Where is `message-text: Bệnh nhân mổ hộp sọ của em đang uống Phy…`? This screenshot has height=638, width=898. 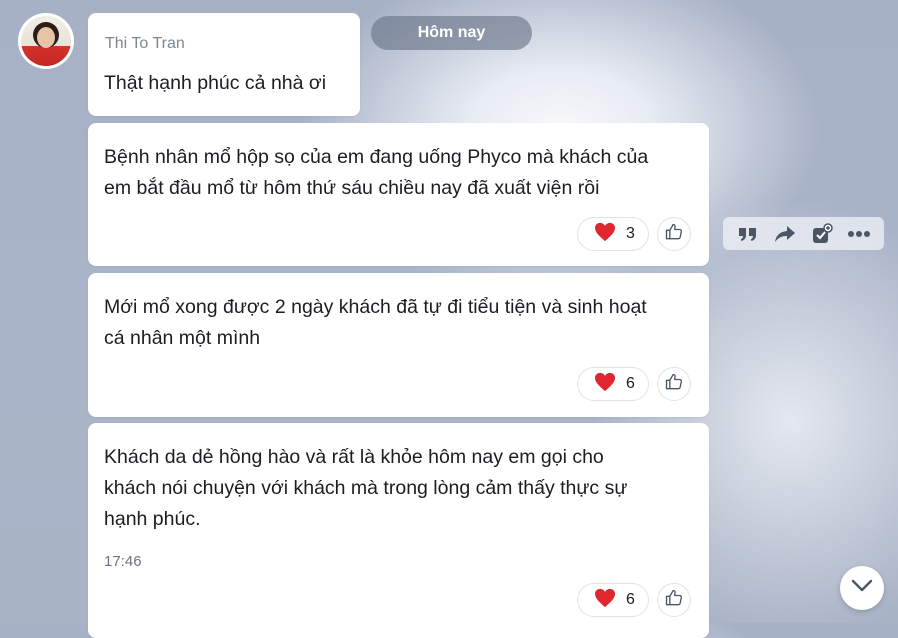 message-text: Bệnh nhân mổ hộp sọ của em đang uống Phy… is located at coordinates (376, 172).